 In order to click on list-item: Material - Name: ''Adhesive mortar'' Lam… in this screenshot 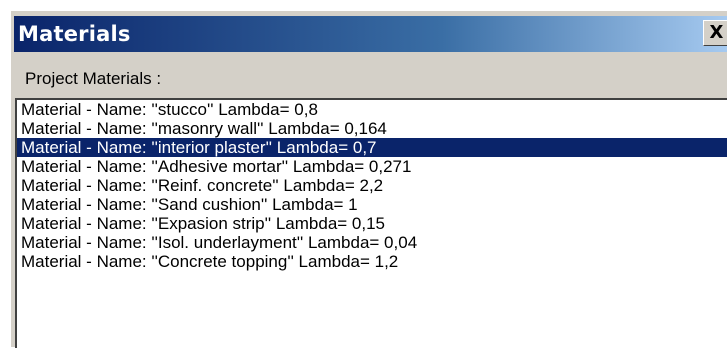, I will do `click(372, 166)`.